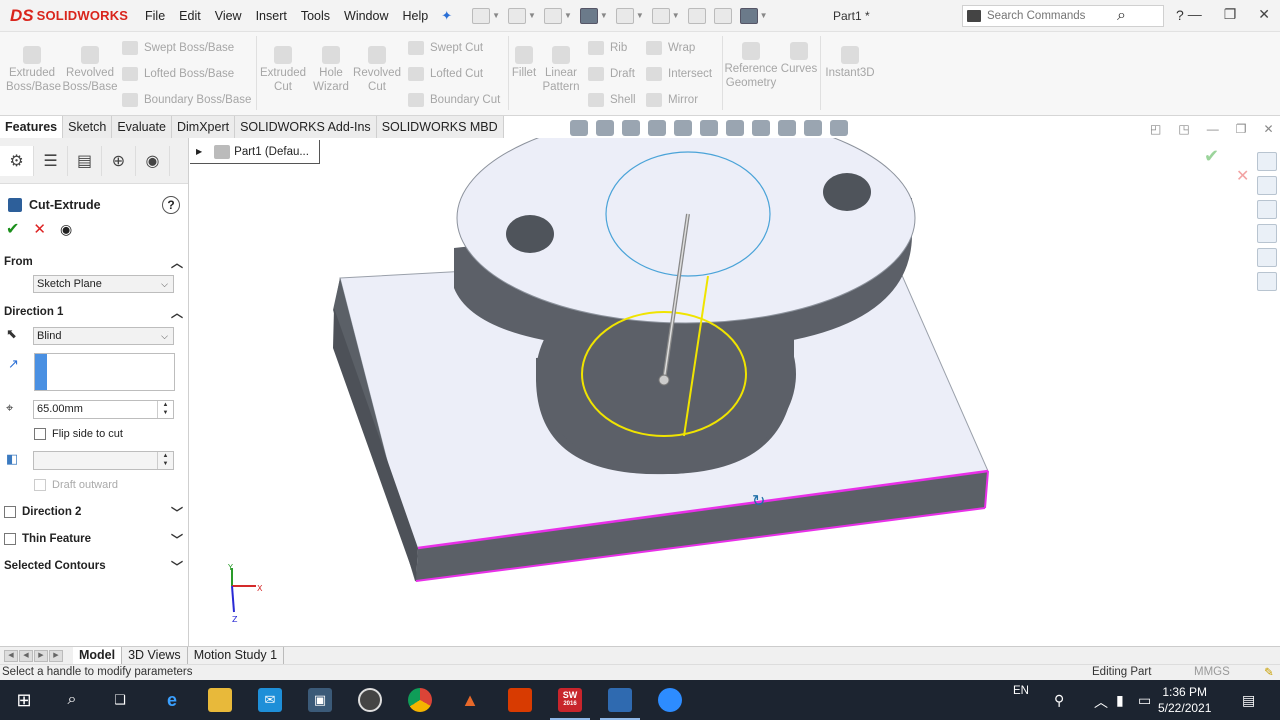 The image size is (1280, 720). What do you see at coordinates (517, 15) in the screenshot?
I see `open-icon` at bounding box center [517, 15].